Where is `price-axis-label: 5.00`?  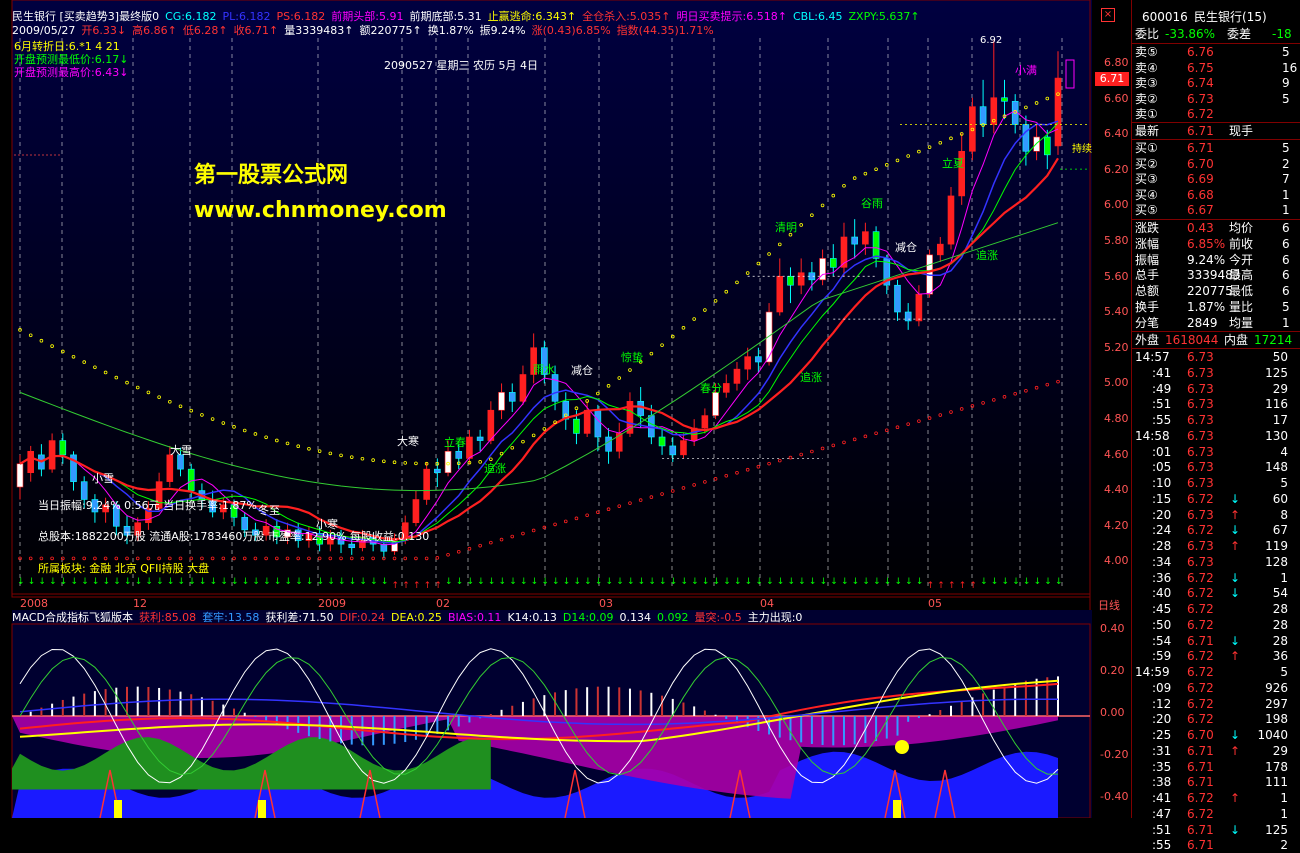
price-axis-label: 5.00 is located at coordinates (1116, 383).